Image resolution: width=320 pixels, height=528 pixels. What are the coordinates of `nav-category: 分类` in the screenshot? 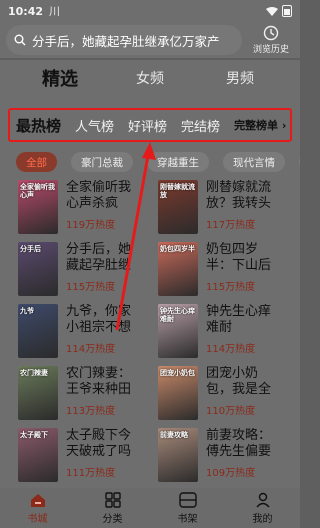 It's located at (112, 508).